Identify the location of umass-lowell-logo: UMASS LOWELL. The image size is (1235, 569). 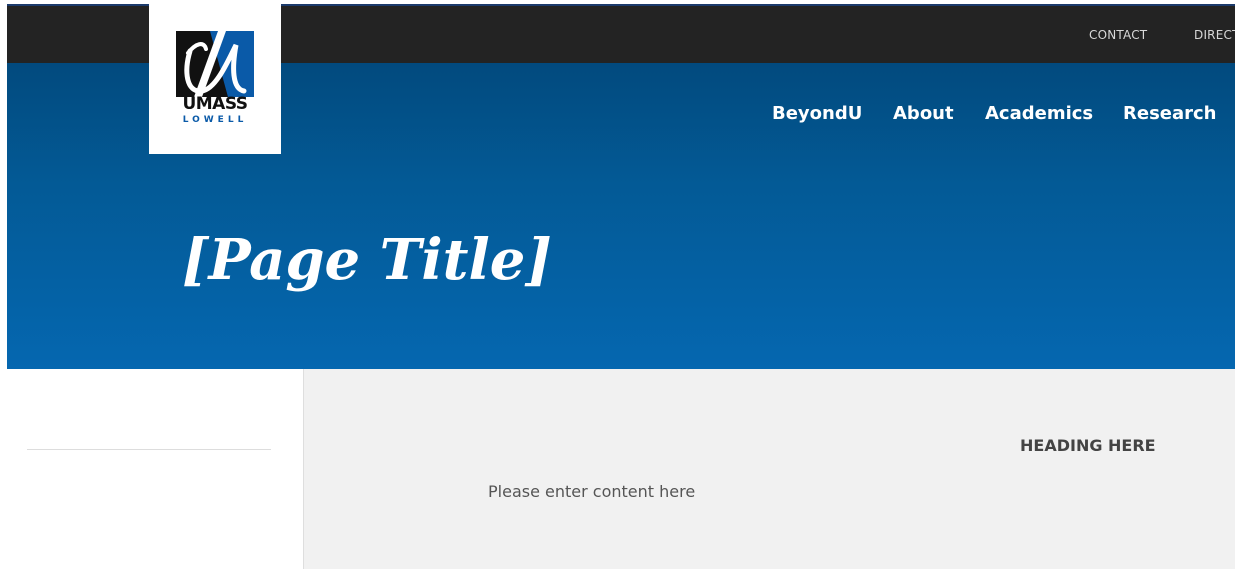
(215, 79).